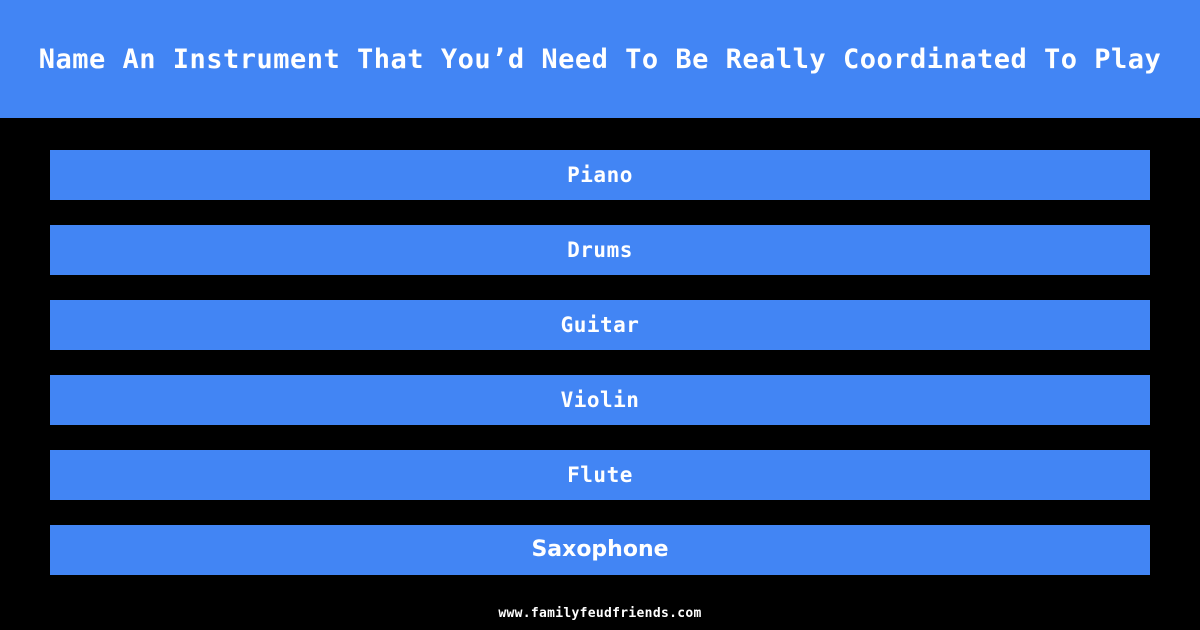 The height and width of the screenshot is (630, 1200). I want to click on answer-row: Violin, so click(600, 400).